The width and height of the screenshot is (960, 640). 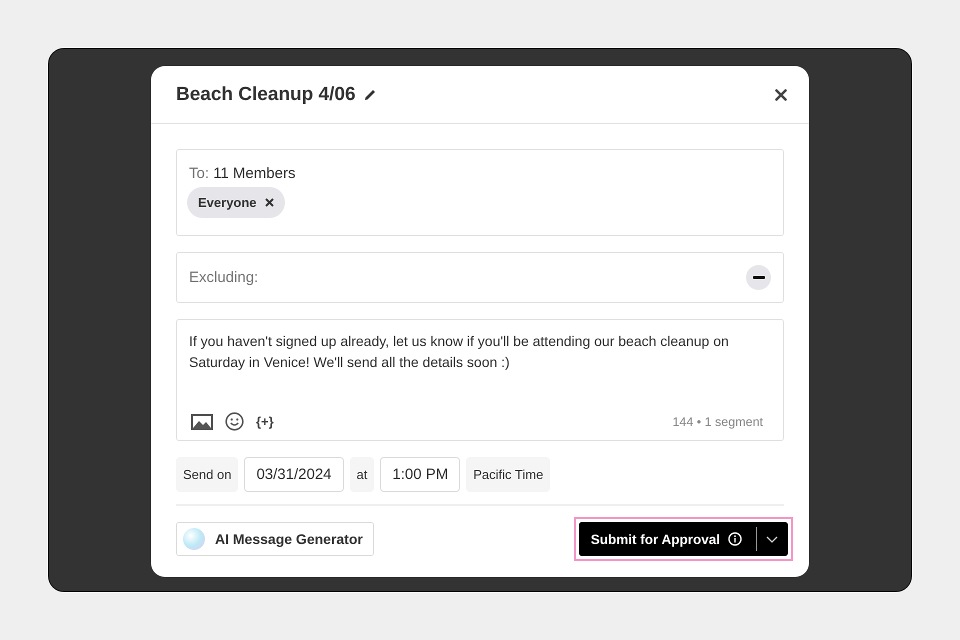 What do you see at coordinates (362, 474) in the screenshot?
I see `at-label: at` at bounding box center [362, 474].